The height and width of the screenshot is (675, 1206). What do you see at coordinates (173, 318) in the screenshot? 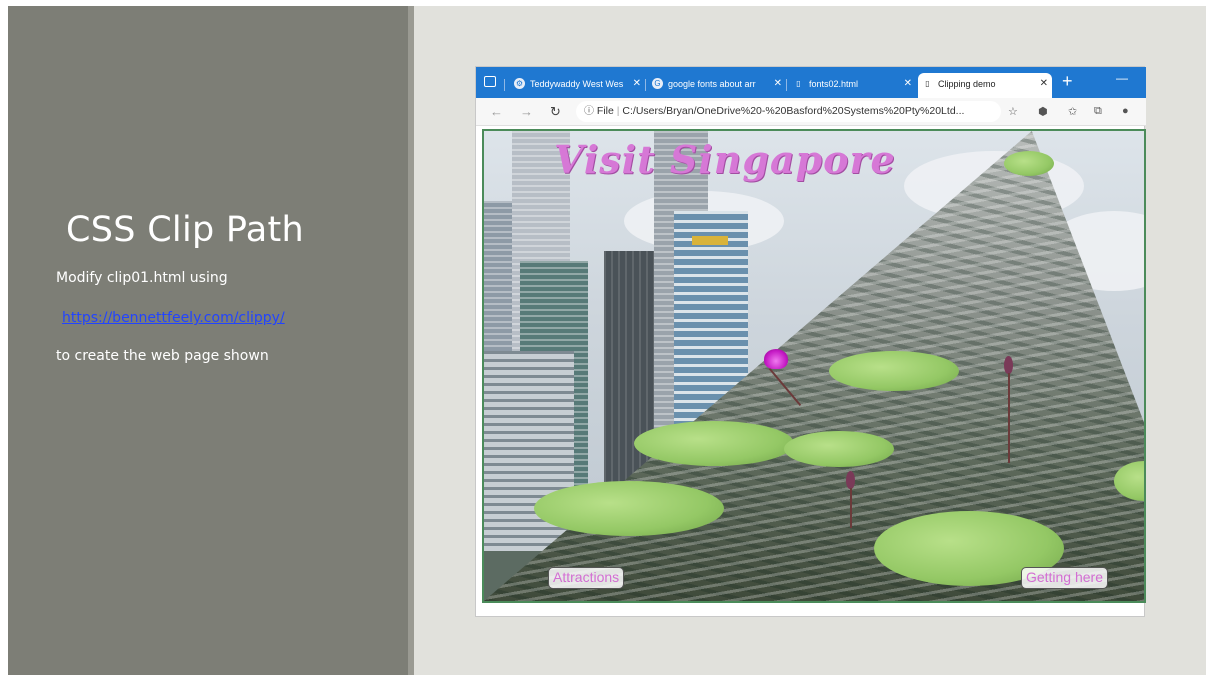
I see `clippy-link: https://bennettfeely.com/clippy/` at bounding box center [173, 318].